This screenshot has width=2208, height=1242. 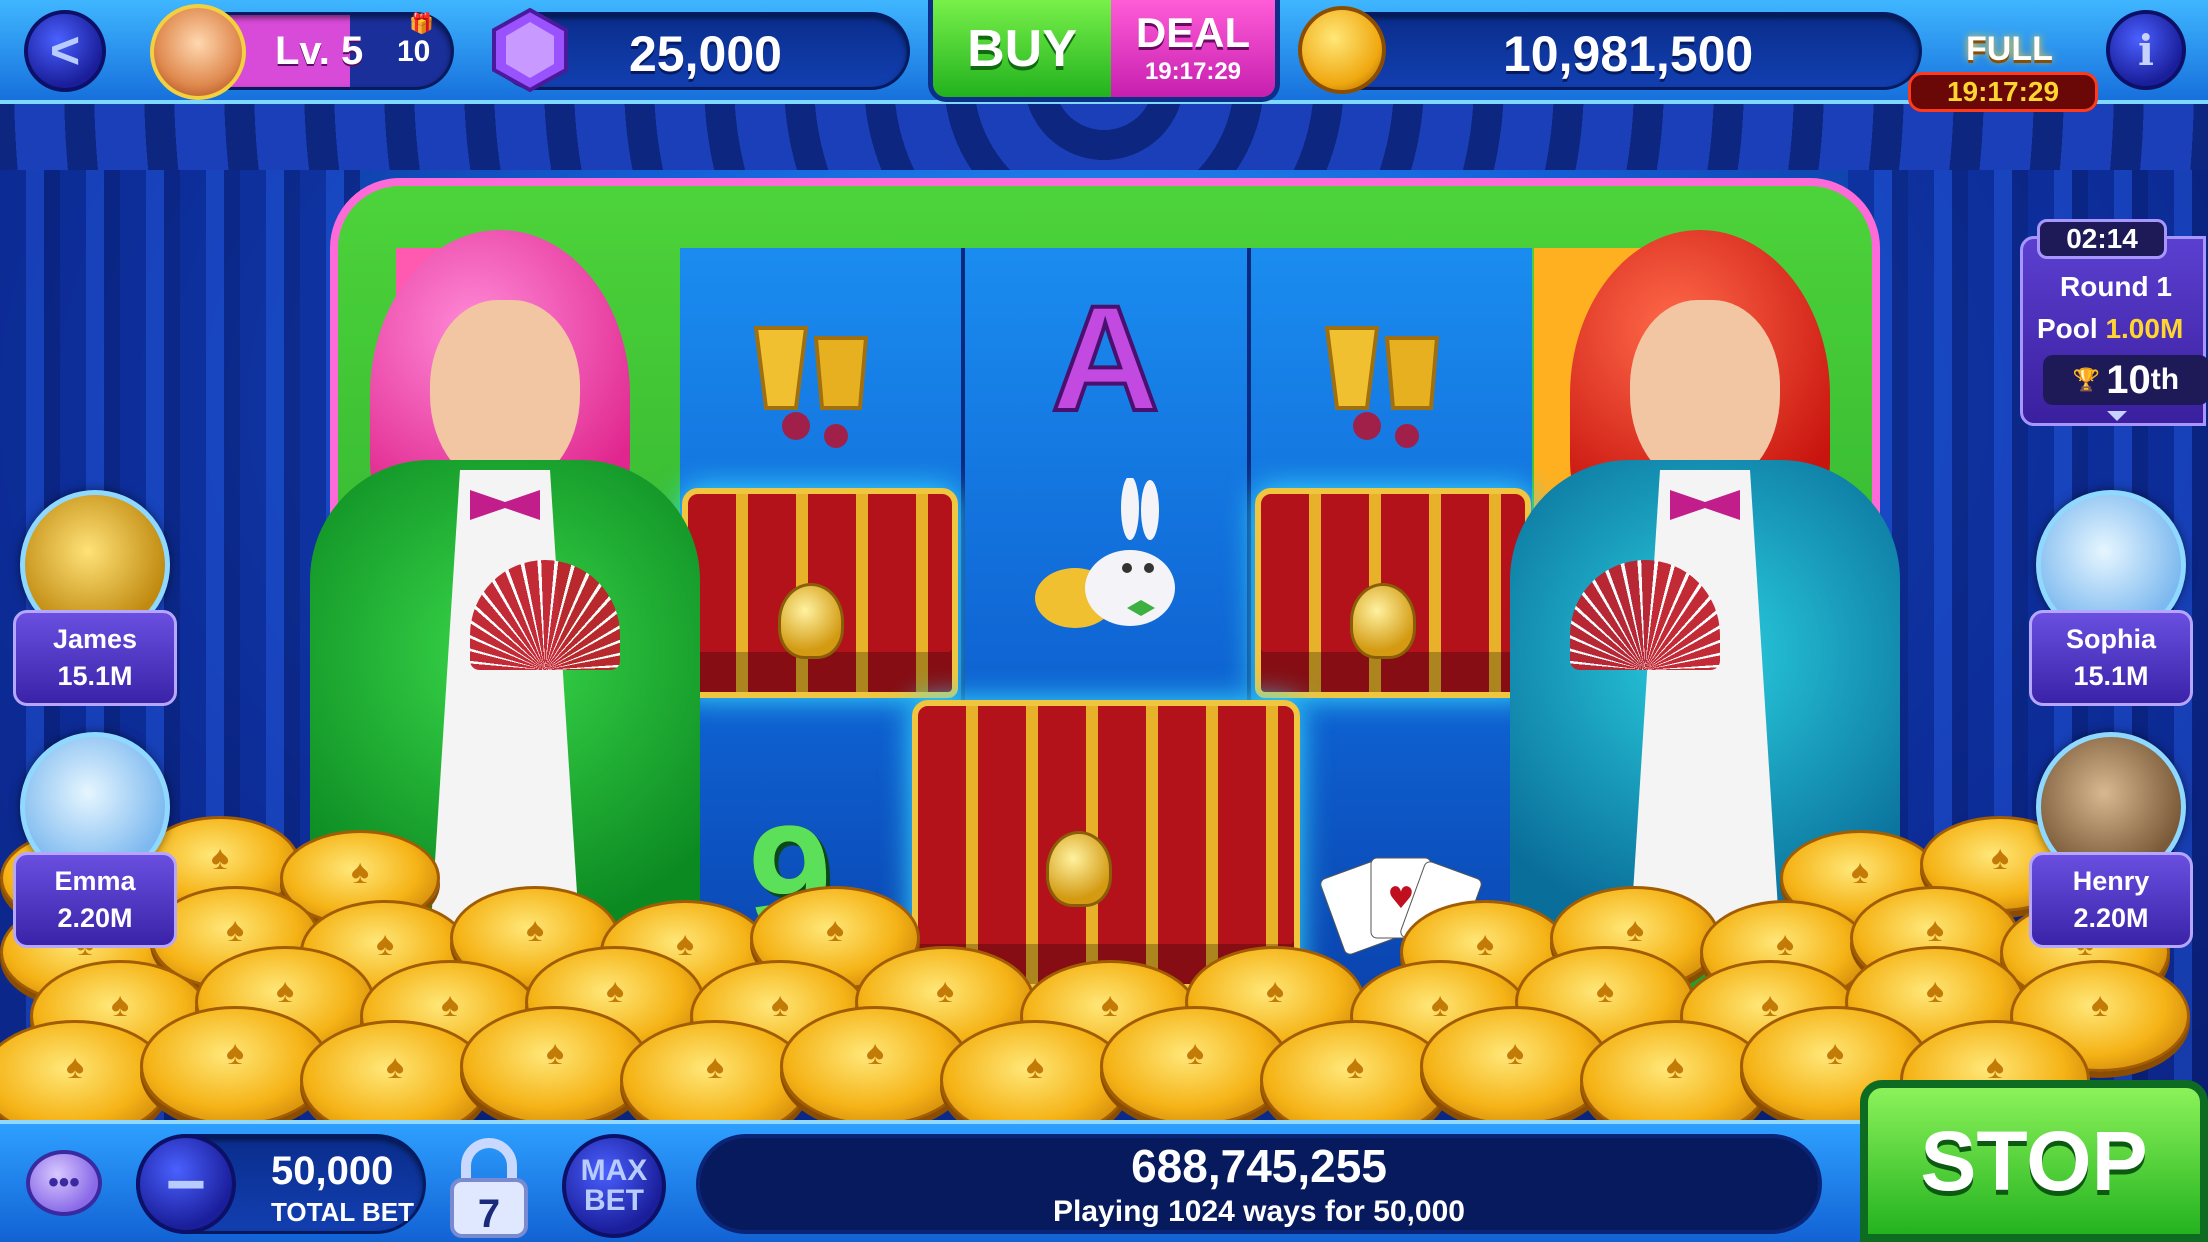 What do you see at coordinates (1259, 1166) in the screenshot?
I see `win-amount: 688,745,255` at bounding box center [1259, 1166].